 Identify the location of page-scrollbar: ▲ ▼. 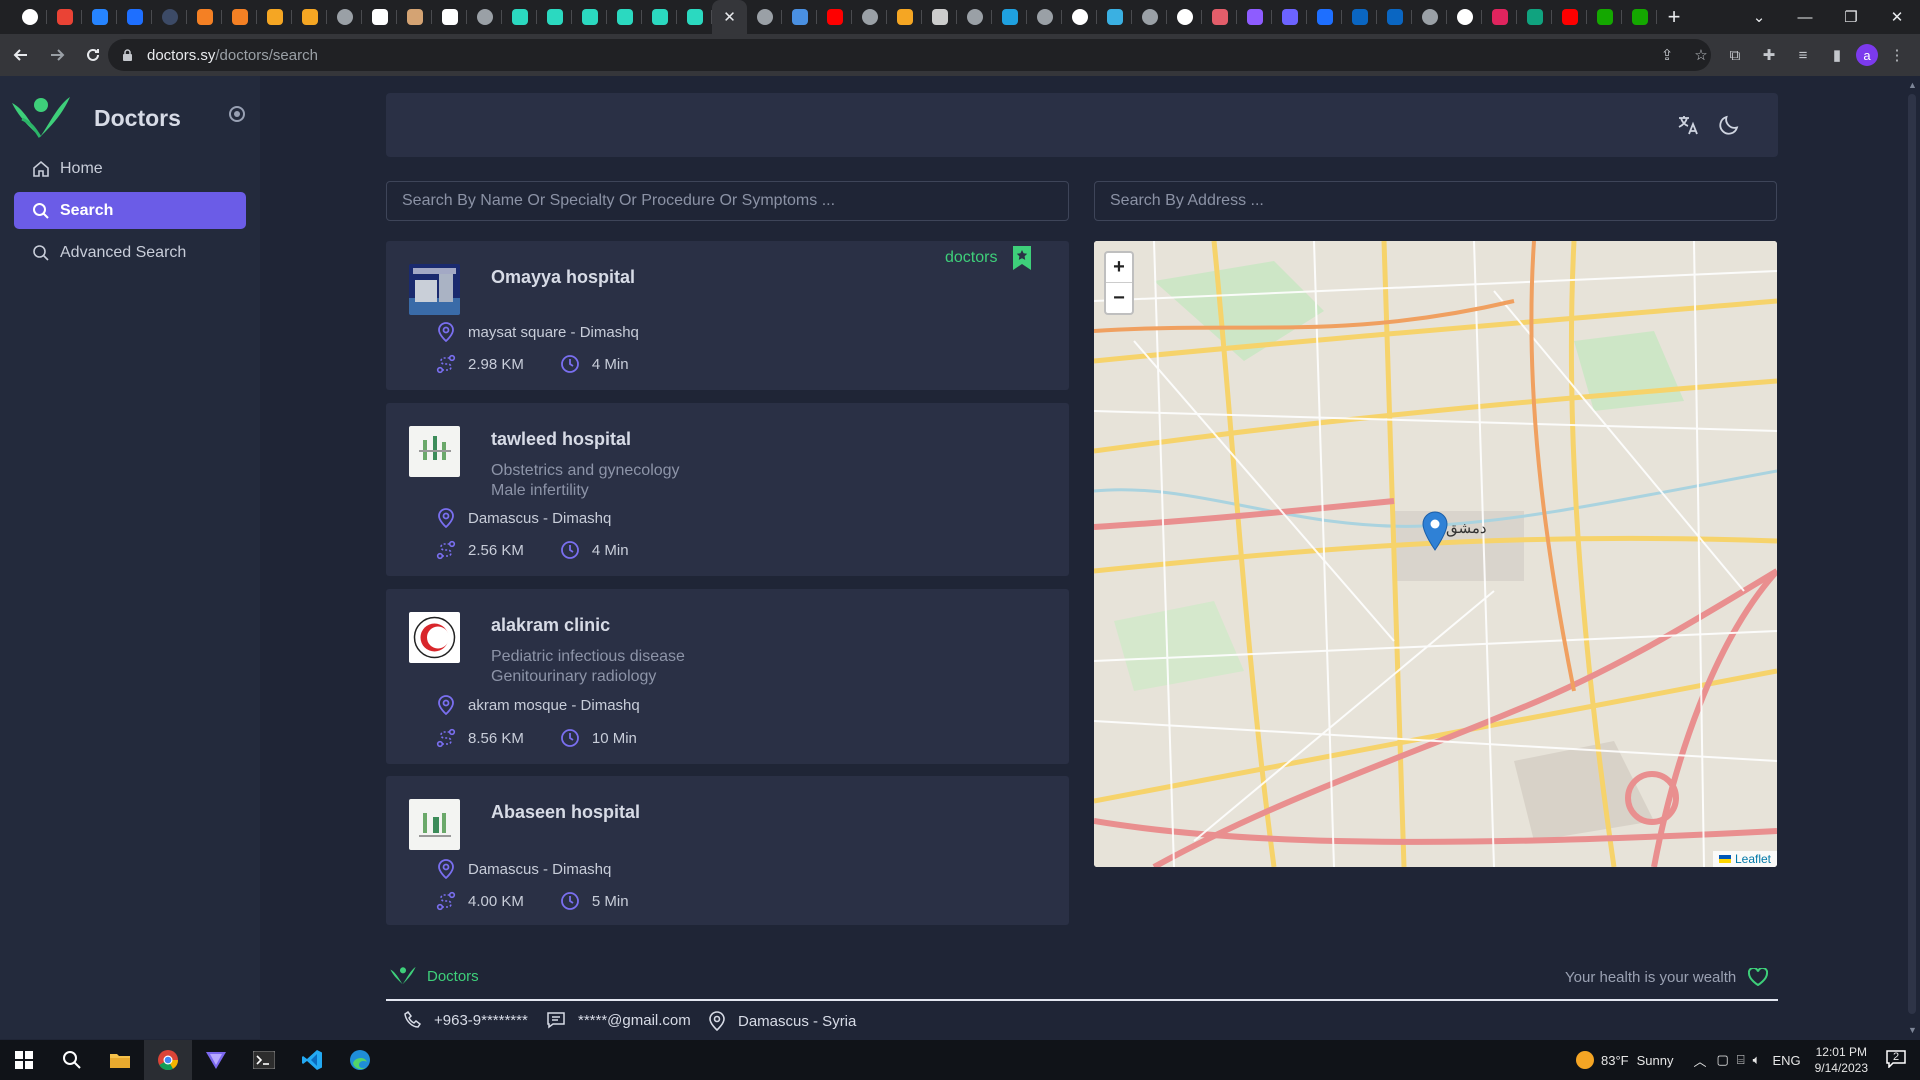
(1912, 557).